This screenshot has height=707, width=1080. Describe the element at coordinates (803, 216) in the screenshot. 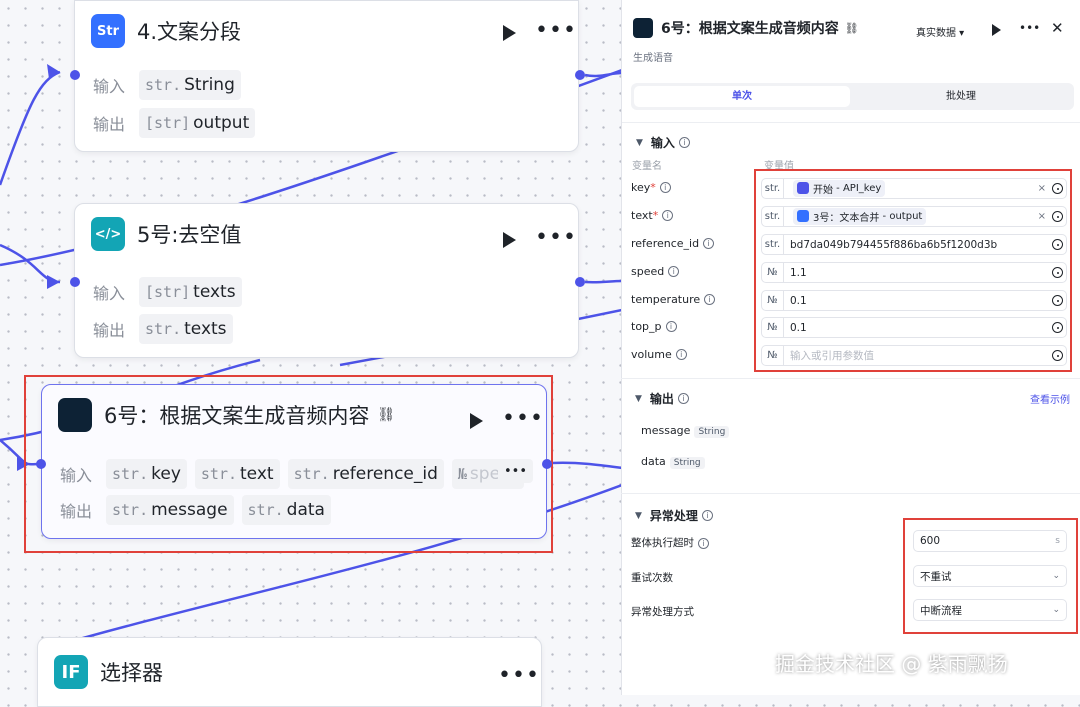

I see `text-node-icon` at that location.